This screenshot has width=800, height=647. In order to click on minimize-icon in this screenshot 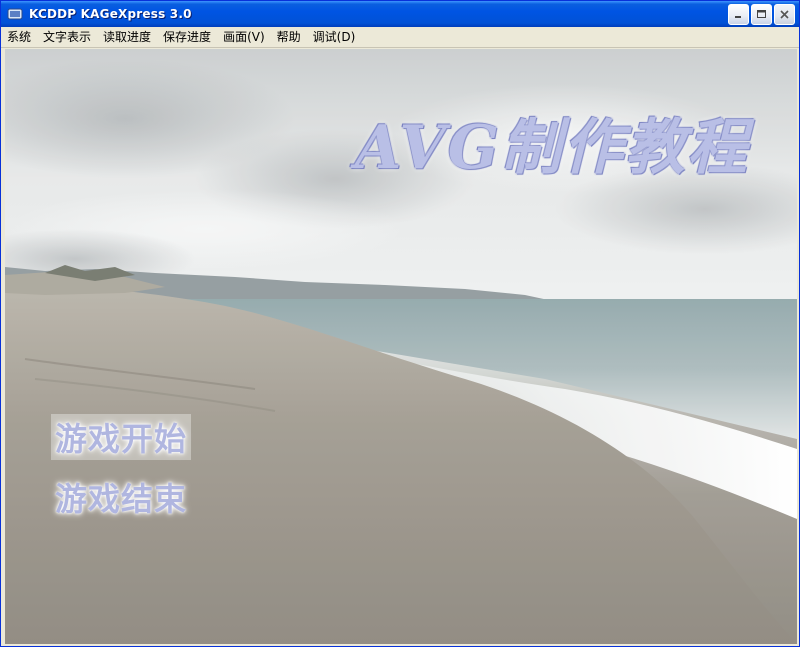, I will do `click(738, 17)`.